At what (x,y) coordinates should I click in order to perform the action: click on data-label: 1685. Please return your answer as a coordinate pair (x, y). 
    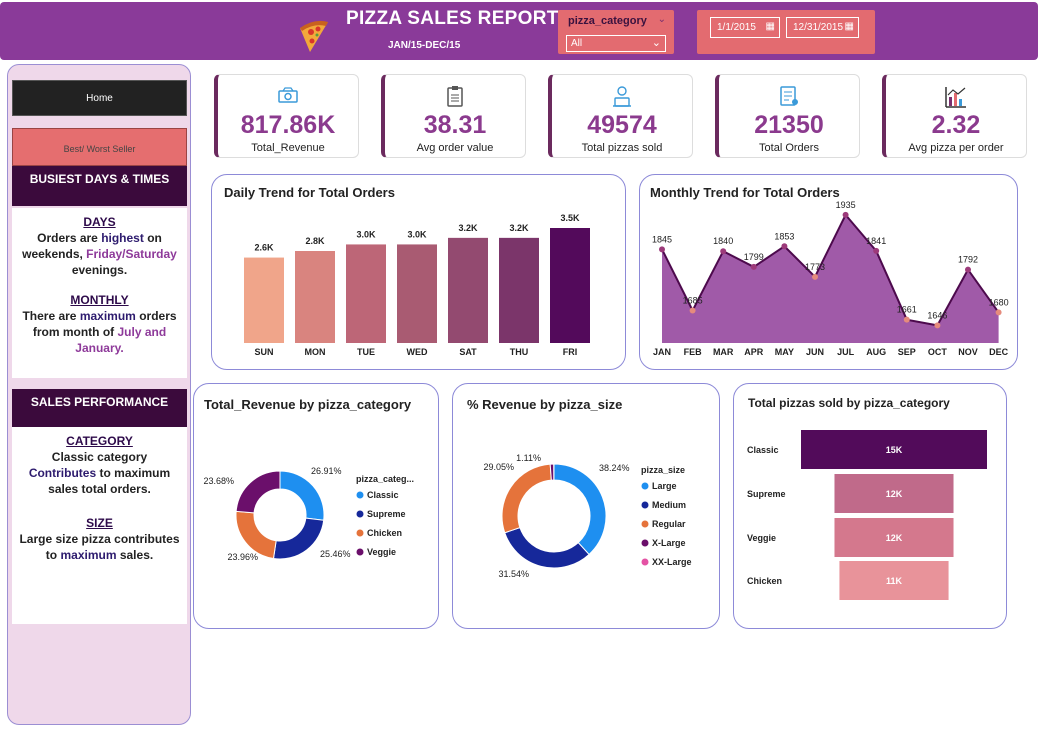
    Looking at the image, I should click on (693, 301).